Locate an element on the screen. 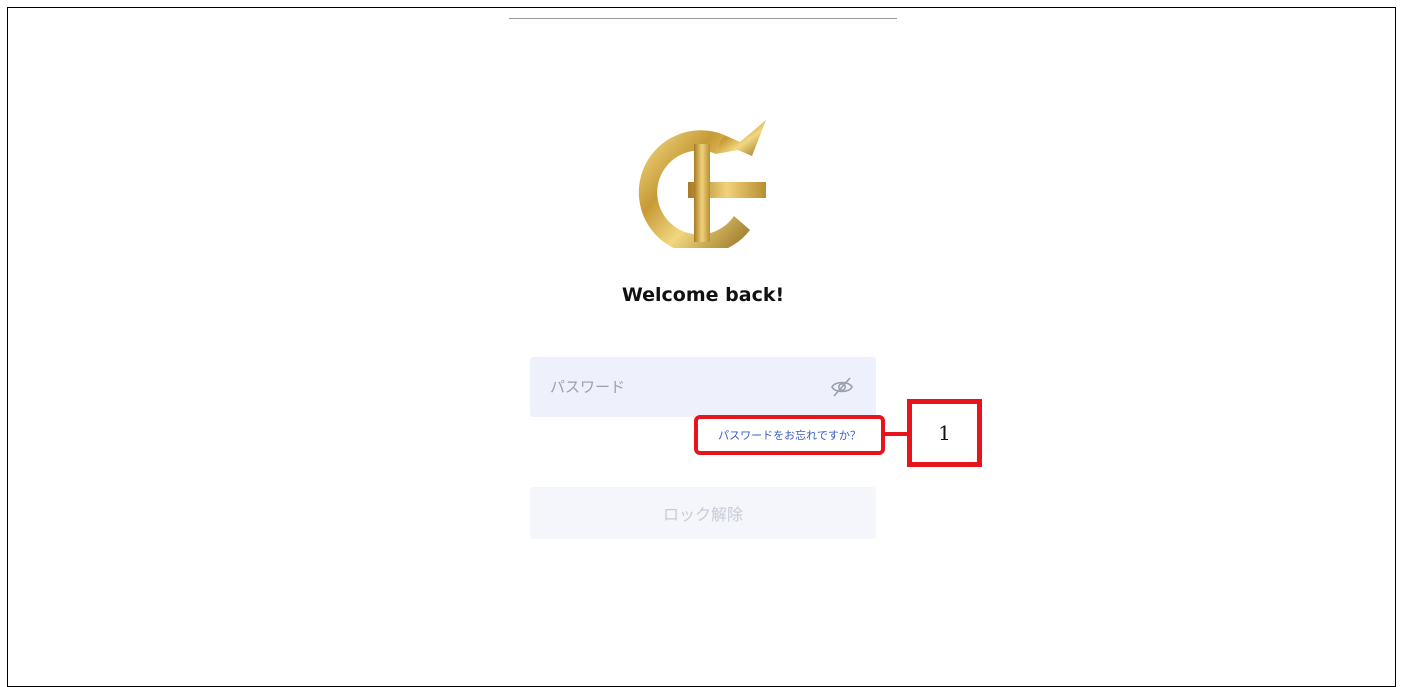 The height and width of the screenshot is (687, 1405). unlock-button: ロック解除 is located at coordinates (703, 513).